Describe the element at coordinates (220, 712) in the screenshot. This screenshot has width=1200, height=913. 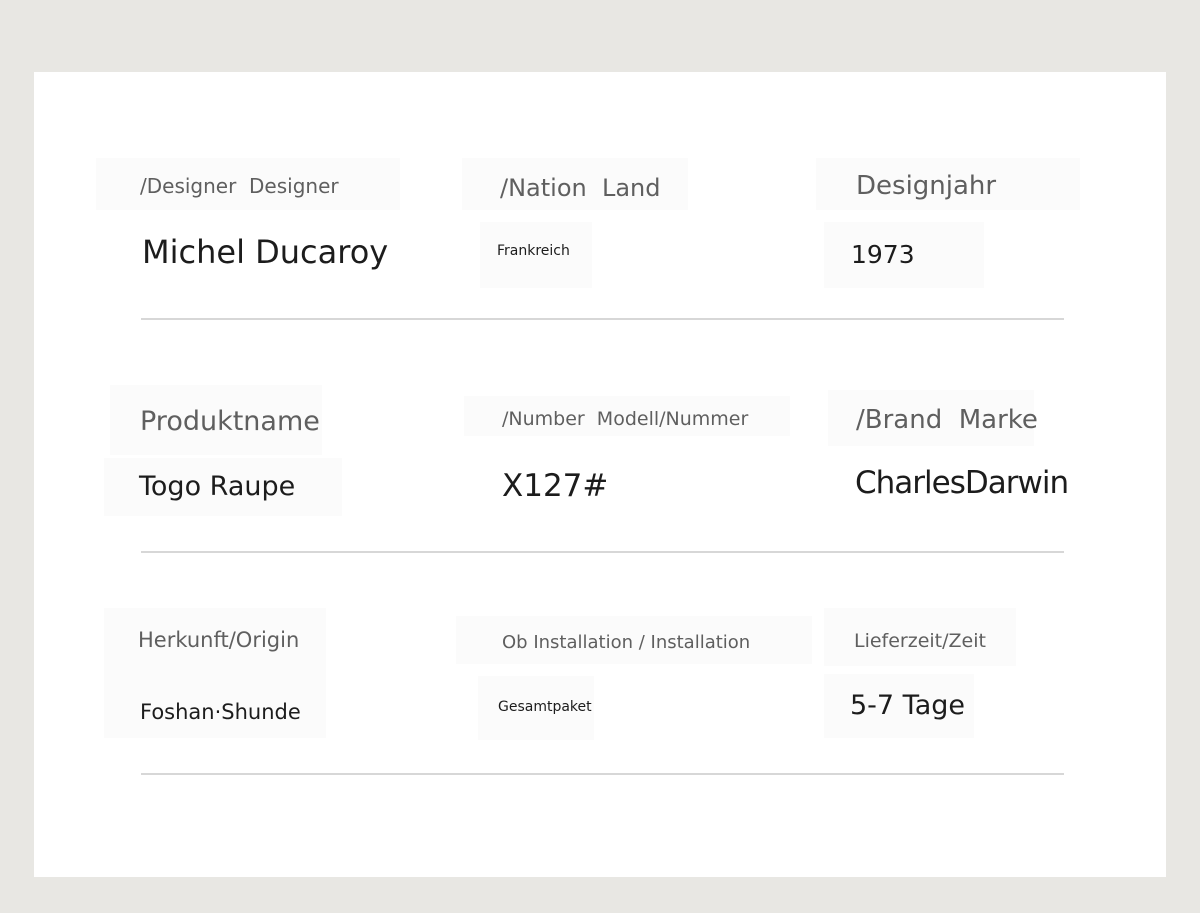
I see `origin-value: Foshan·Shunde` at that location.